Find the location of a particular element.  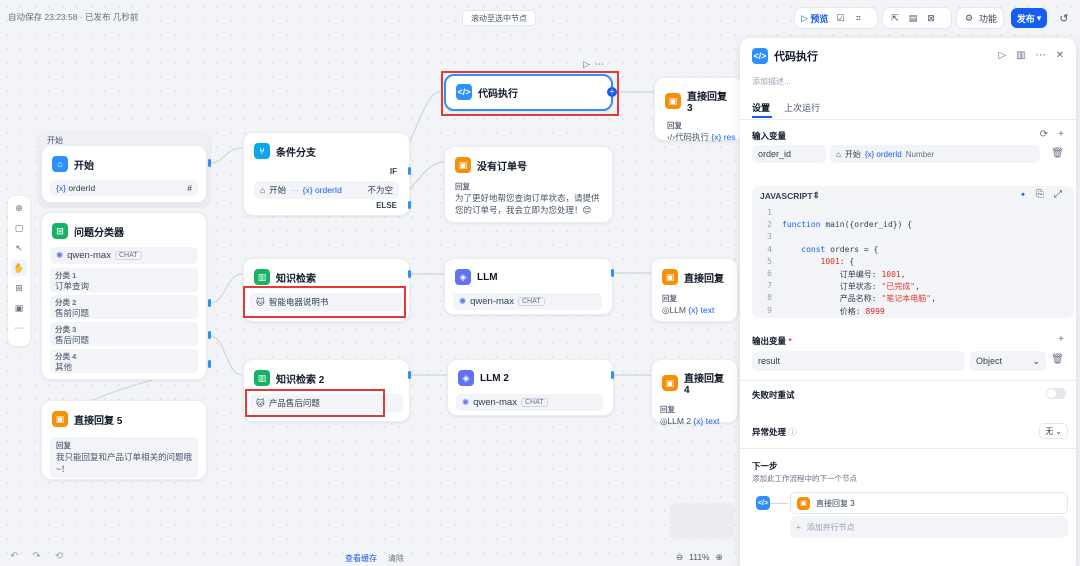

zoom-level: 111% is located at coordinates (699, 557).